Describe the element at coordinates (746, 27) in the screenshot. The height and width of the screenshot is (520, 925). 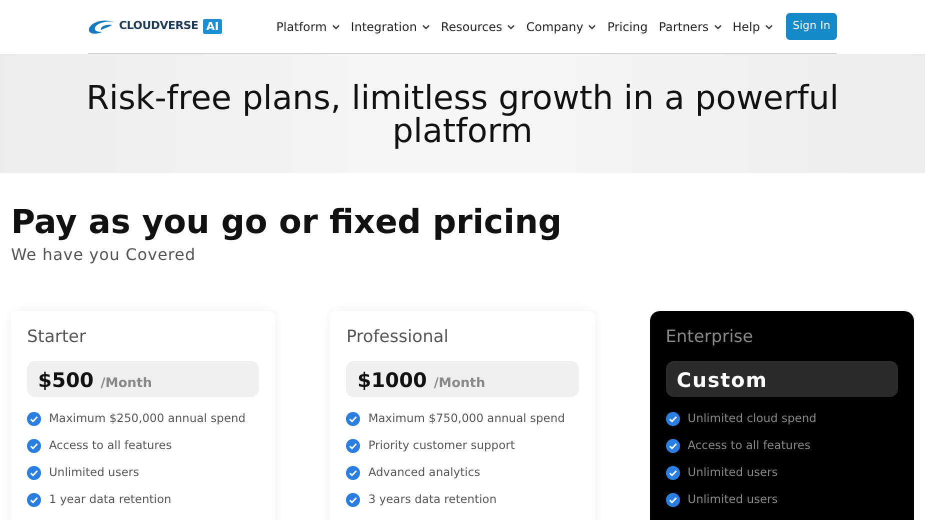
I see `nav-link: Help` at that location.